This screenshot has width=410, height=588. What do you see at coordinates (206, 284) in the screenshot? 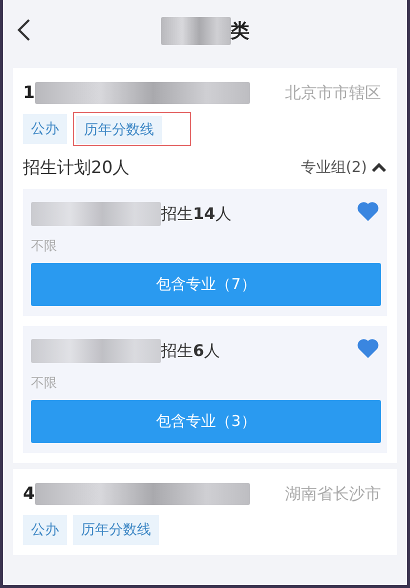
I see `majors-button: 包含专业（7）` at bounding box center [206, 284].